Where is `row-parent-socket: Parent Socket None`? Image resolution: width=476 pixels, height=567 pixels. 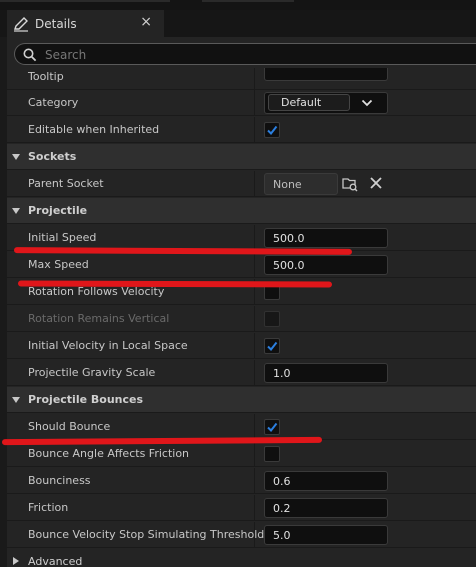
row-parent-socket: Parent Socket None is located at coordinates (241, 184).